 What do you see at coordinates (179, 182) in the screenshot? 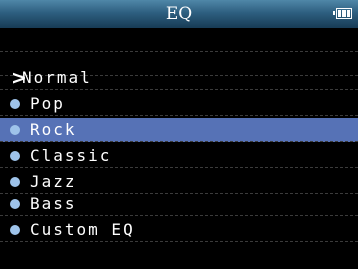
I see `menu-item-jazz: Jazz` at bounding box center [179, 182].